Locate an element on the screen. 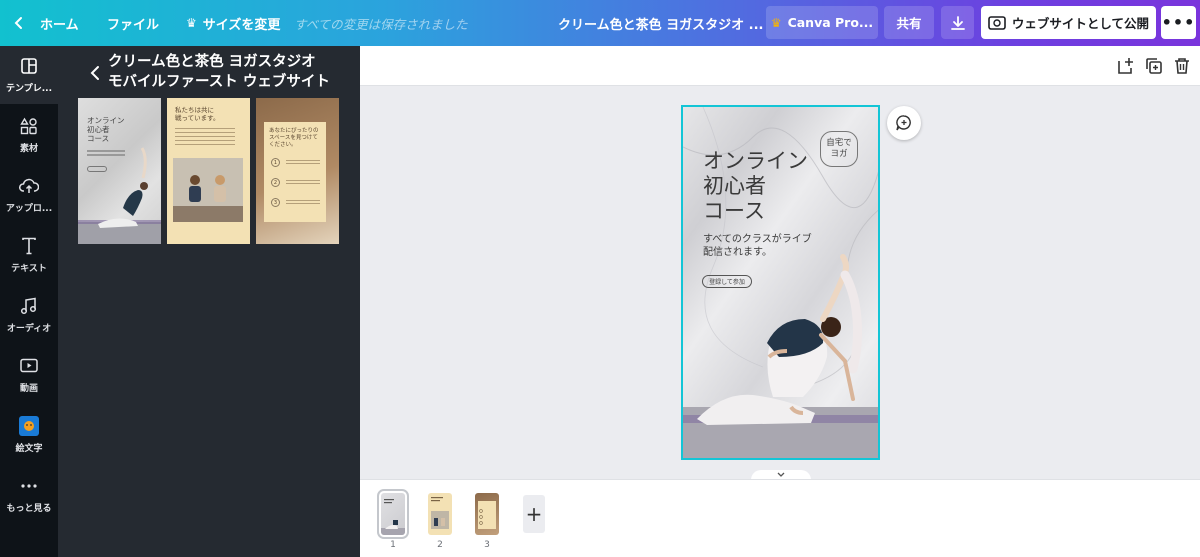 This screenshot has height=557, width=1200. page-number: 1 is located at coordinates (393, 545).